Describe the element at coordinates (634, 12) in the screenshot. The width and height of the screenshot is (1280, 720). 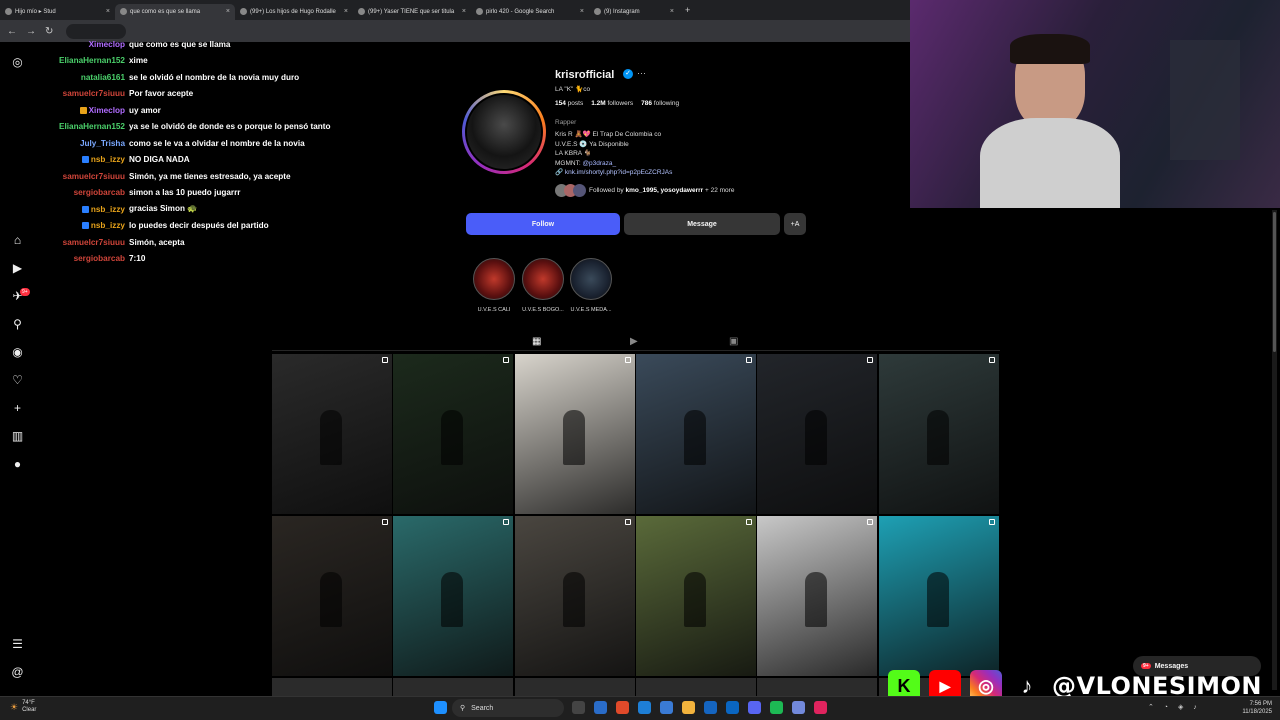
I see `browser-tab: (9) Instagram ×` at that location.